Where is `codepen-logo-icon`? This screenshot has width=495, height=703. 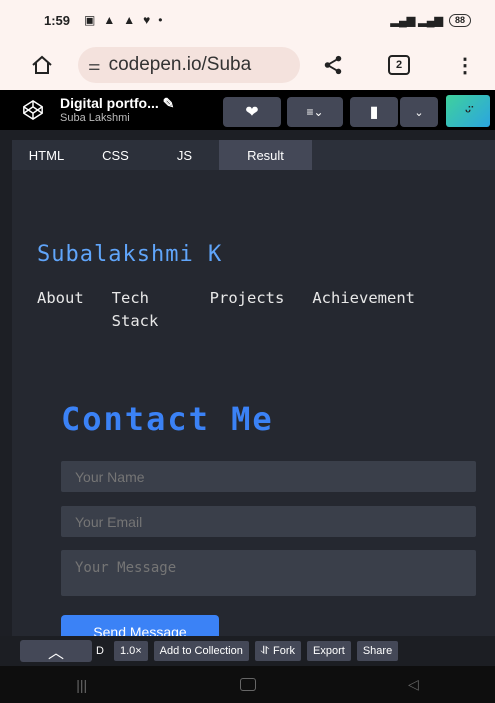
codepen-logo-icon is located at coordinates (33, 110).